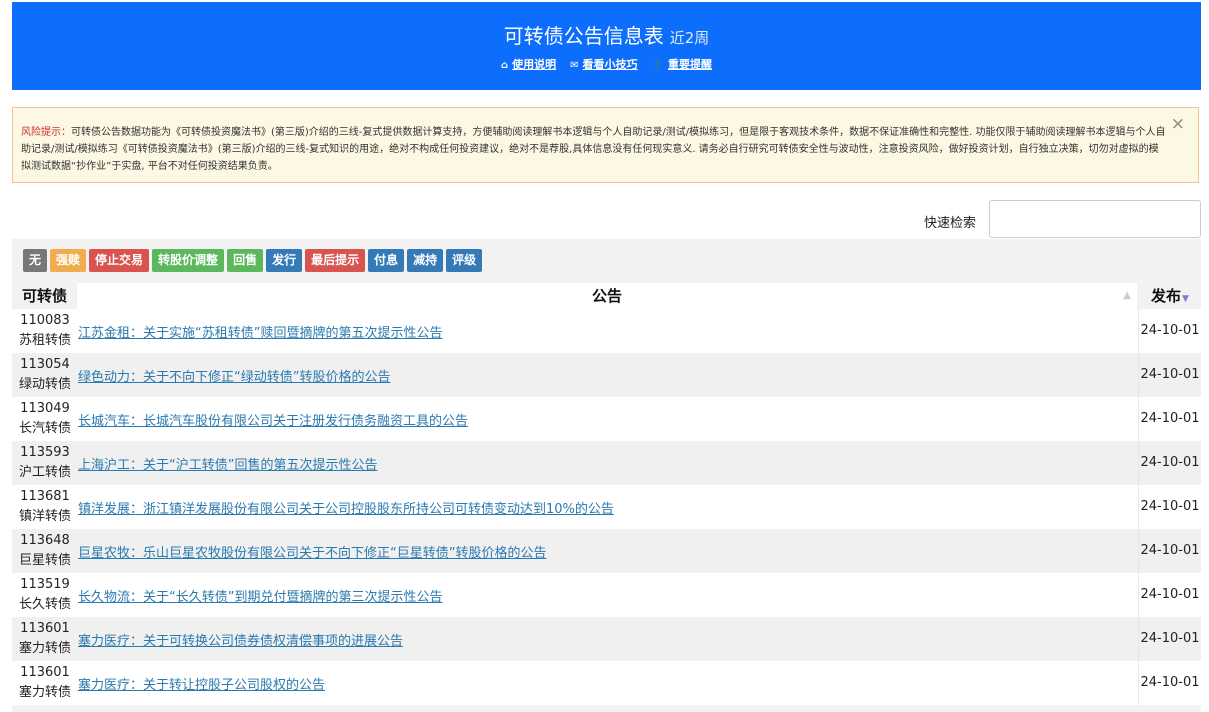  I want to click on home-icon: ⌂, so click(504, 65).